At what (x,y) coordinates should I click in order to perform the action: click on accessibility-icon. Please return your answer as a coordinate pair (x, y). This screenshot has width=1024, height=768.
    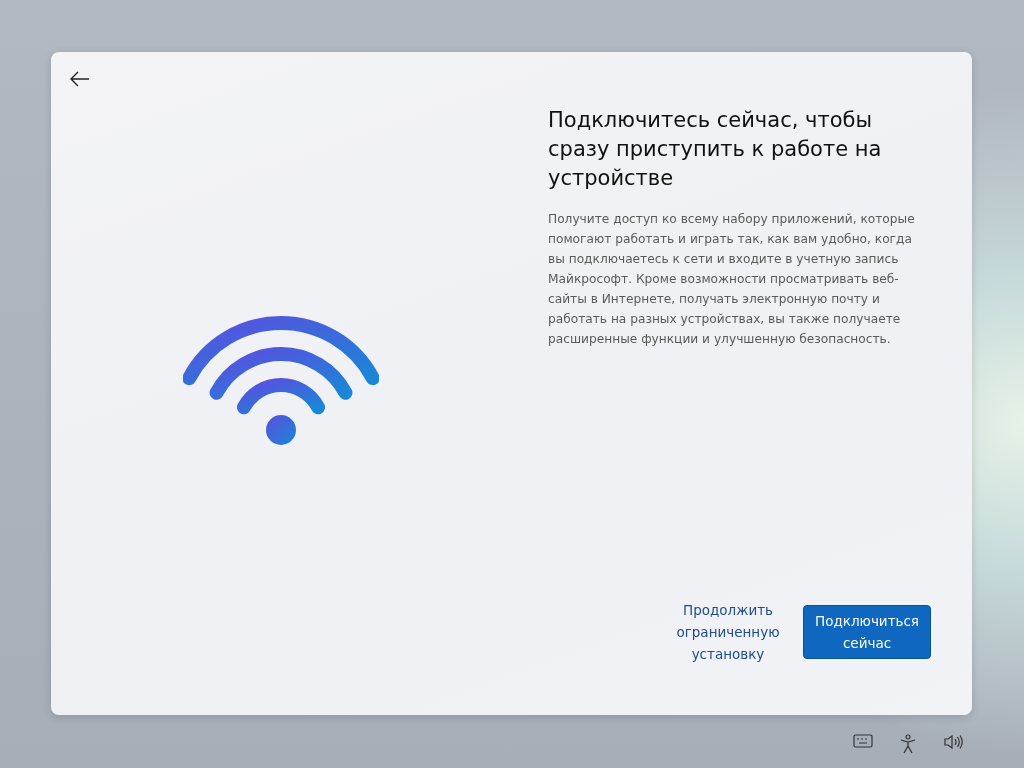
    Looking at the image, I should click on (908, 744).